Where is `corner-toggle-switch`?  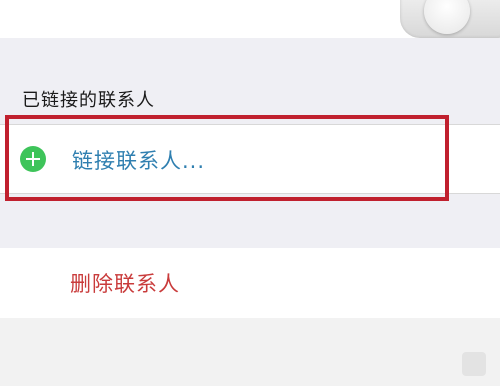 corner-toggle-switch is located at coordinates (450, 19).